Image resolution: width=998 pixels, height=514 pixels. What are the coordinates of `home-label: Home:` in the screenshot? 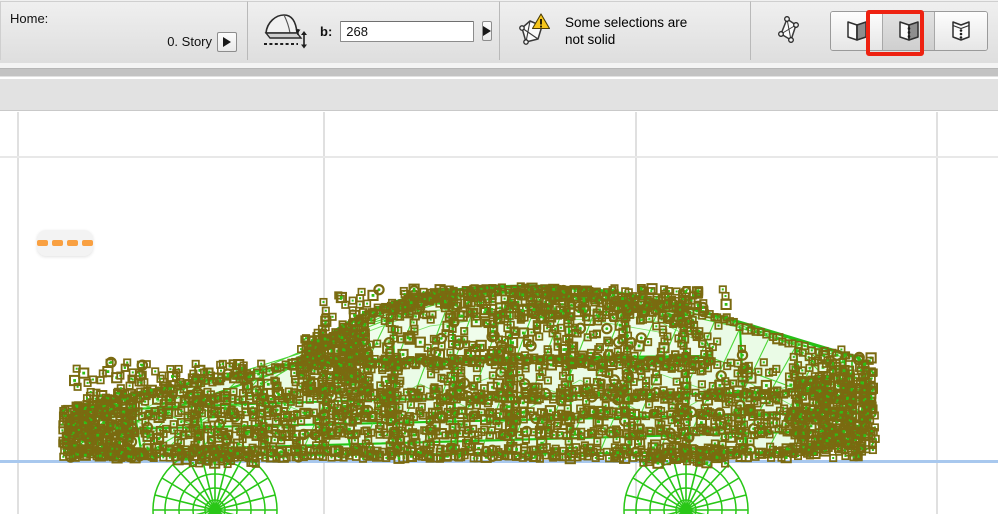 It's located at (29, 18).